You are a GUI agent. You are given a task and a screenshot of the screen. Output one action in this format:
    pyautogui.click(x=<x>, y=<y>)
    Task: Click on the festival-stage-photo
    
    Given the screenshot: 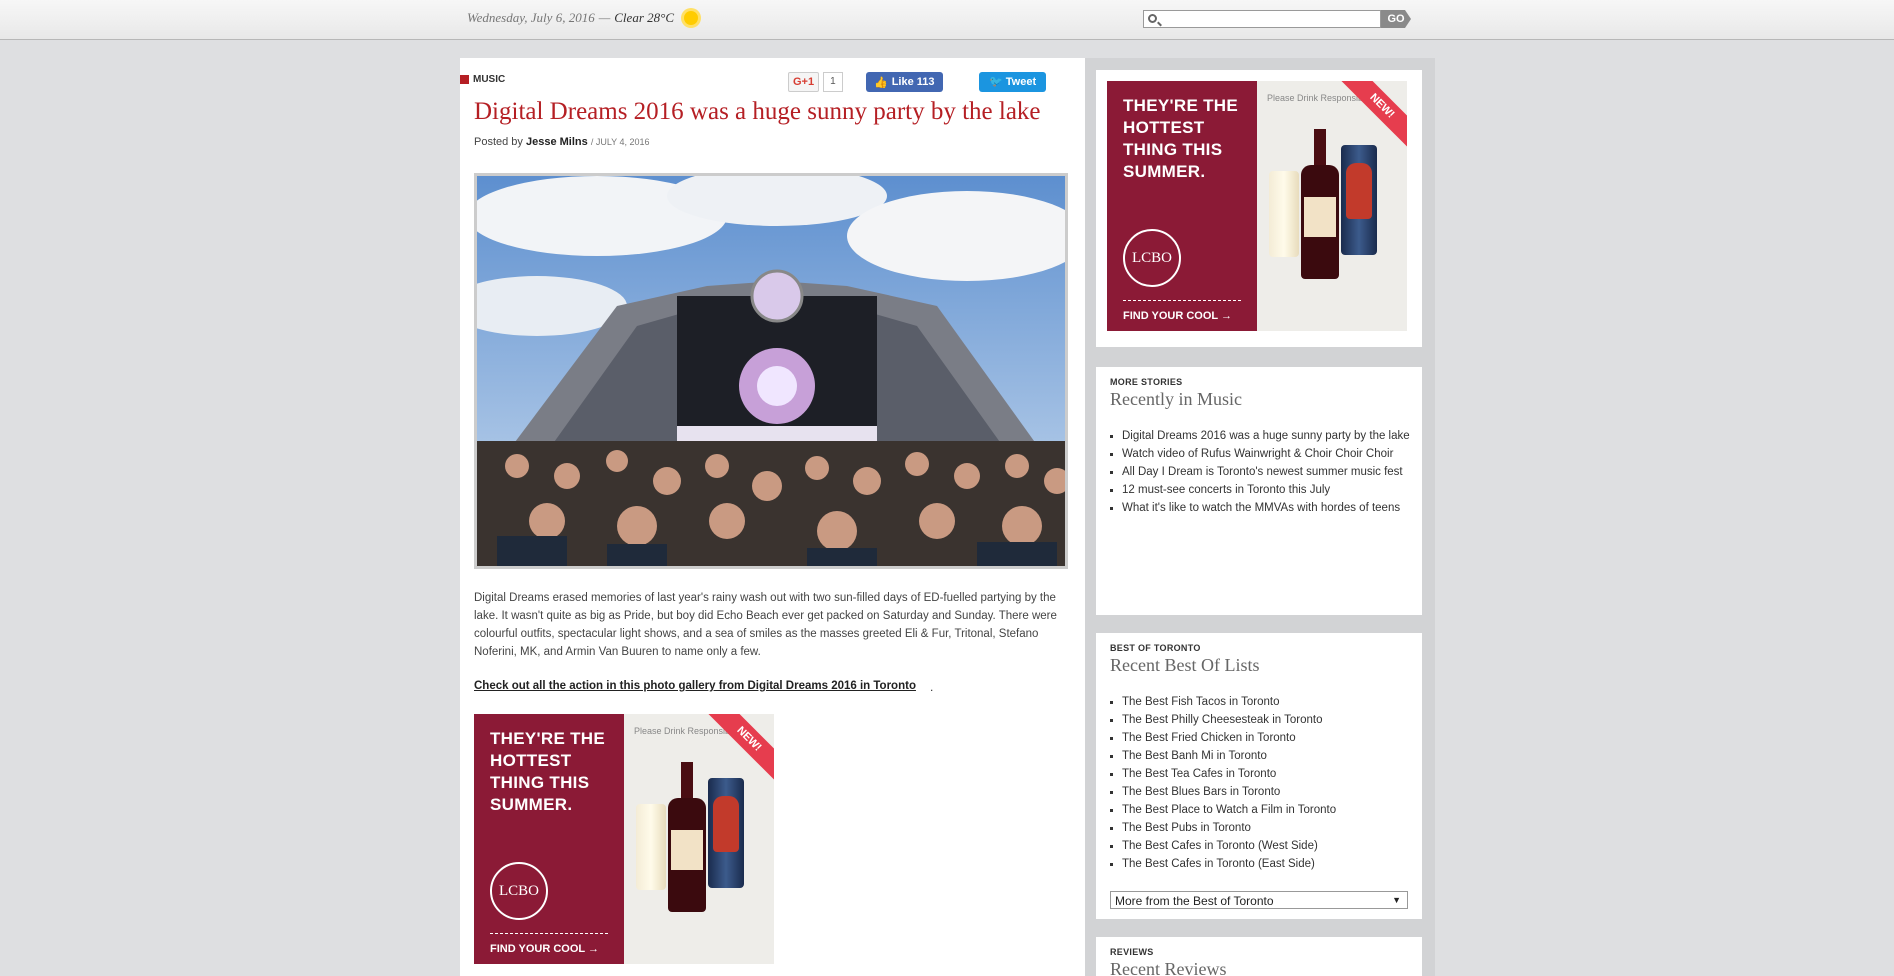 What is the action you would take?
    pyautogui.click(x=771, y=371)
    